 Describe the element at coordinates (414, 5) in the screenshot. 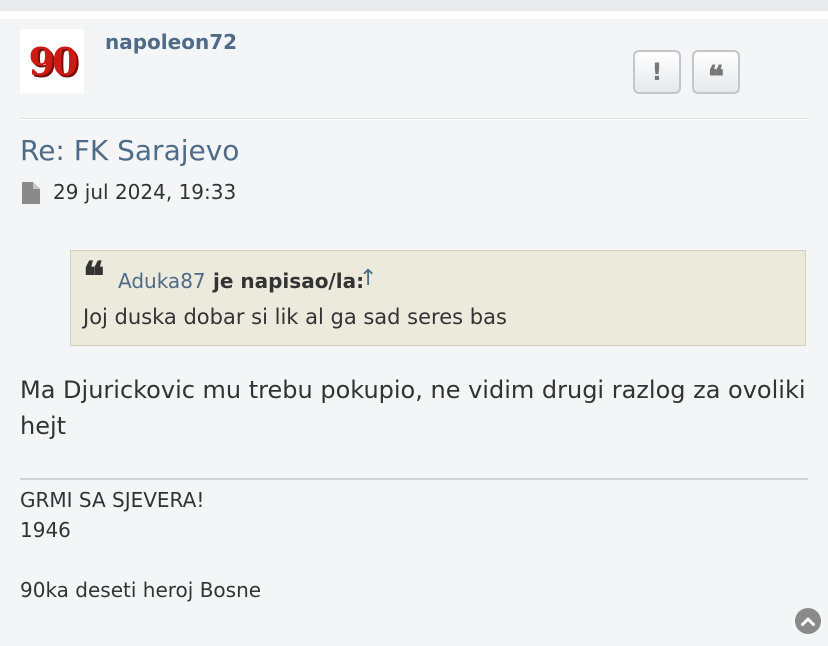

I see `previous-post-edge` at that location.